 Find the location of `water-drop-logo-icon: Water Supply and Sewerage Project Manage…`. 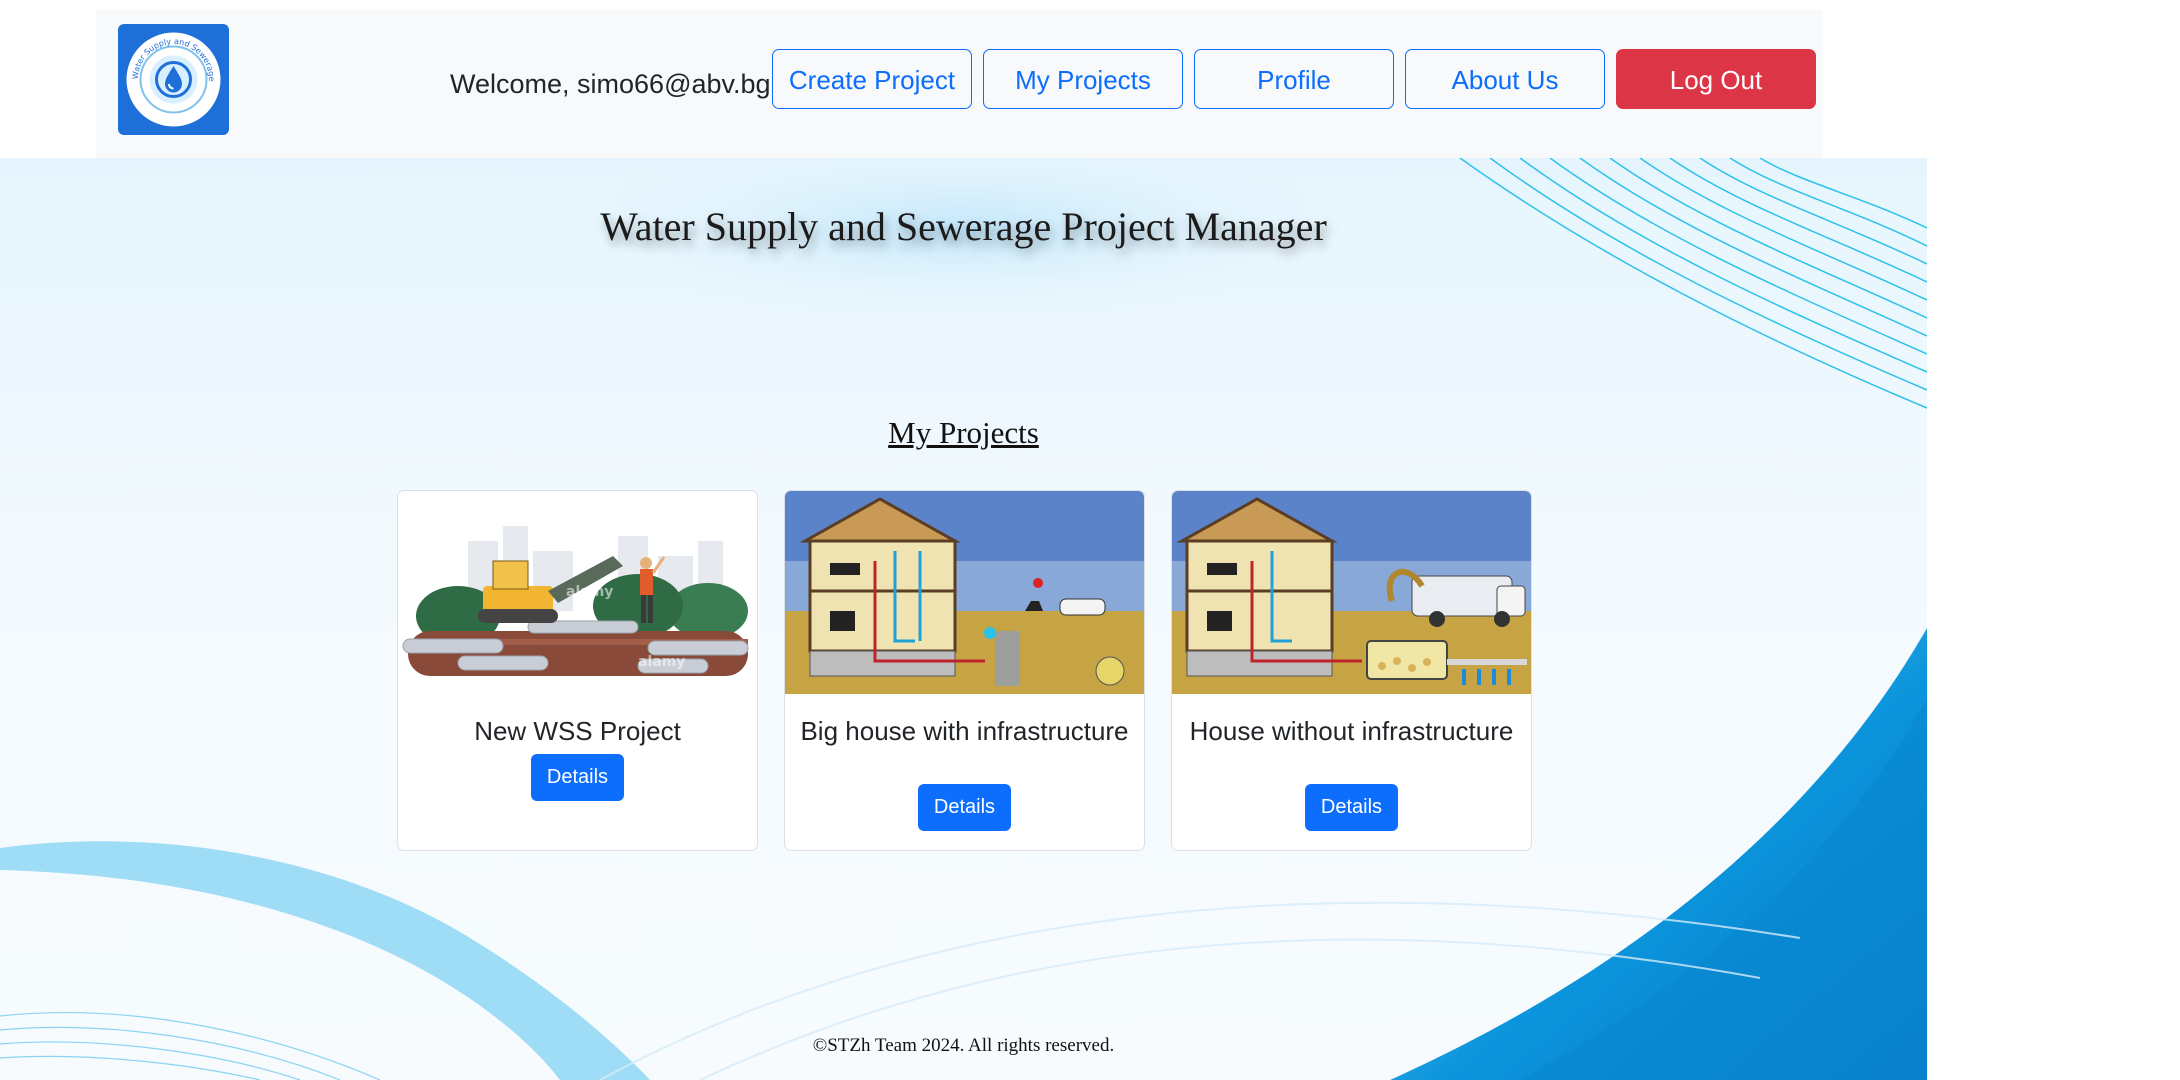

water-drop-logo-icon: Water Supply and Sewerage Project Manage… is located at coordinates (169, 75).